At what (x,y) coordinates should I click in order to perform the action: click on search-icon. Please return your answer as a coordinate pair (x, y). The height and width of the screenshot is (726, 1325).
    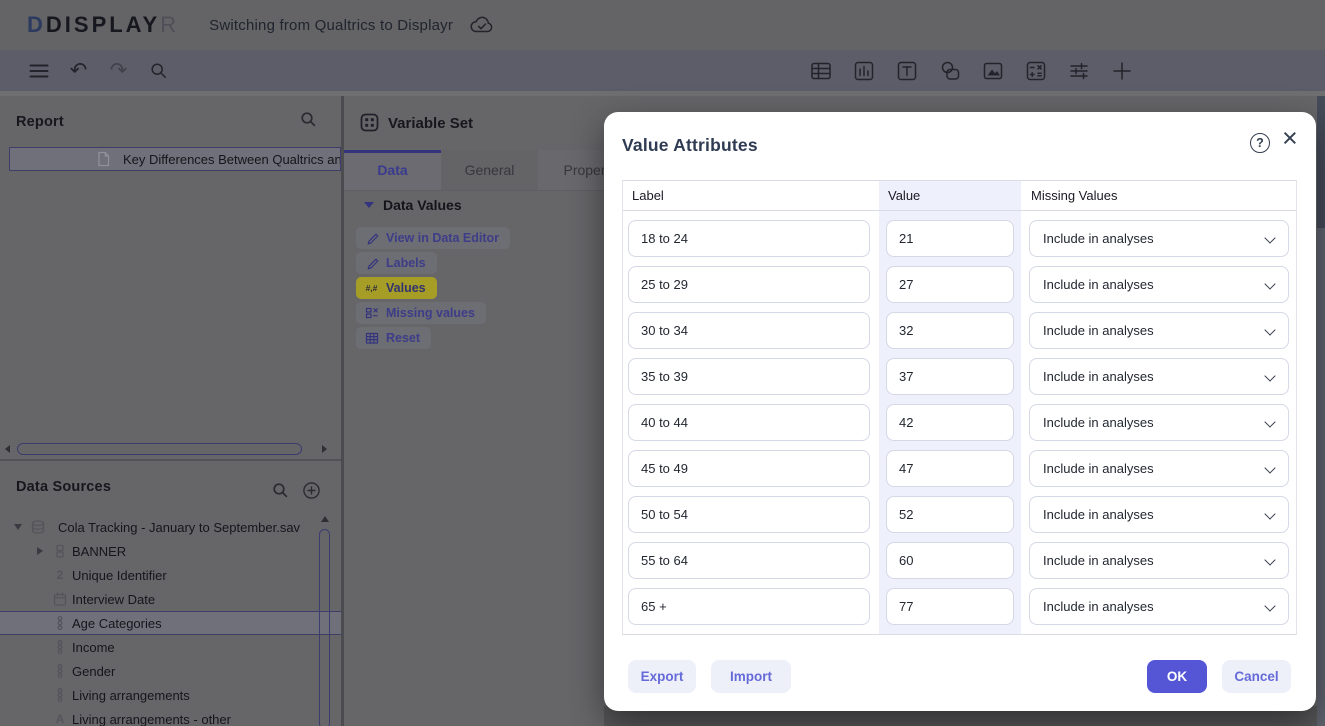
    Looking at the image, I should click on (158, 70).